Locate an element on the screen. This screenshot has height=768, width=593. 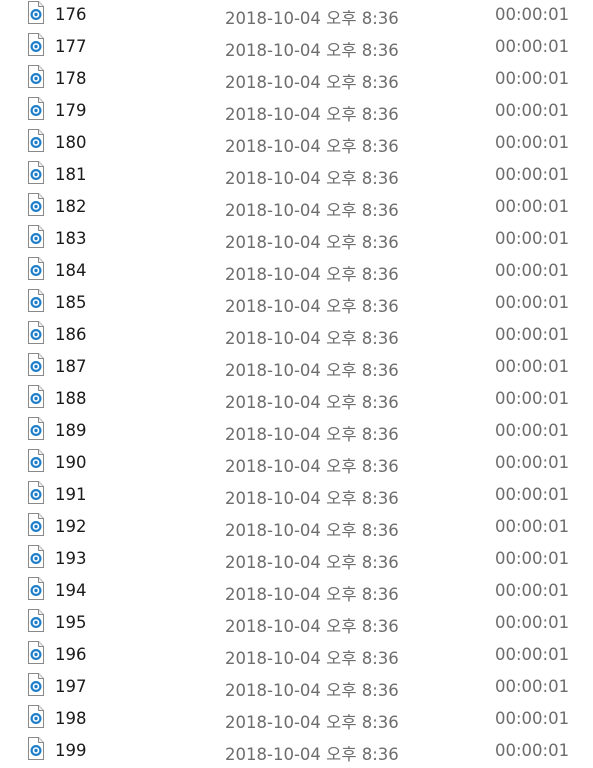
file-name: 183 is located at coordinates (71, 238).